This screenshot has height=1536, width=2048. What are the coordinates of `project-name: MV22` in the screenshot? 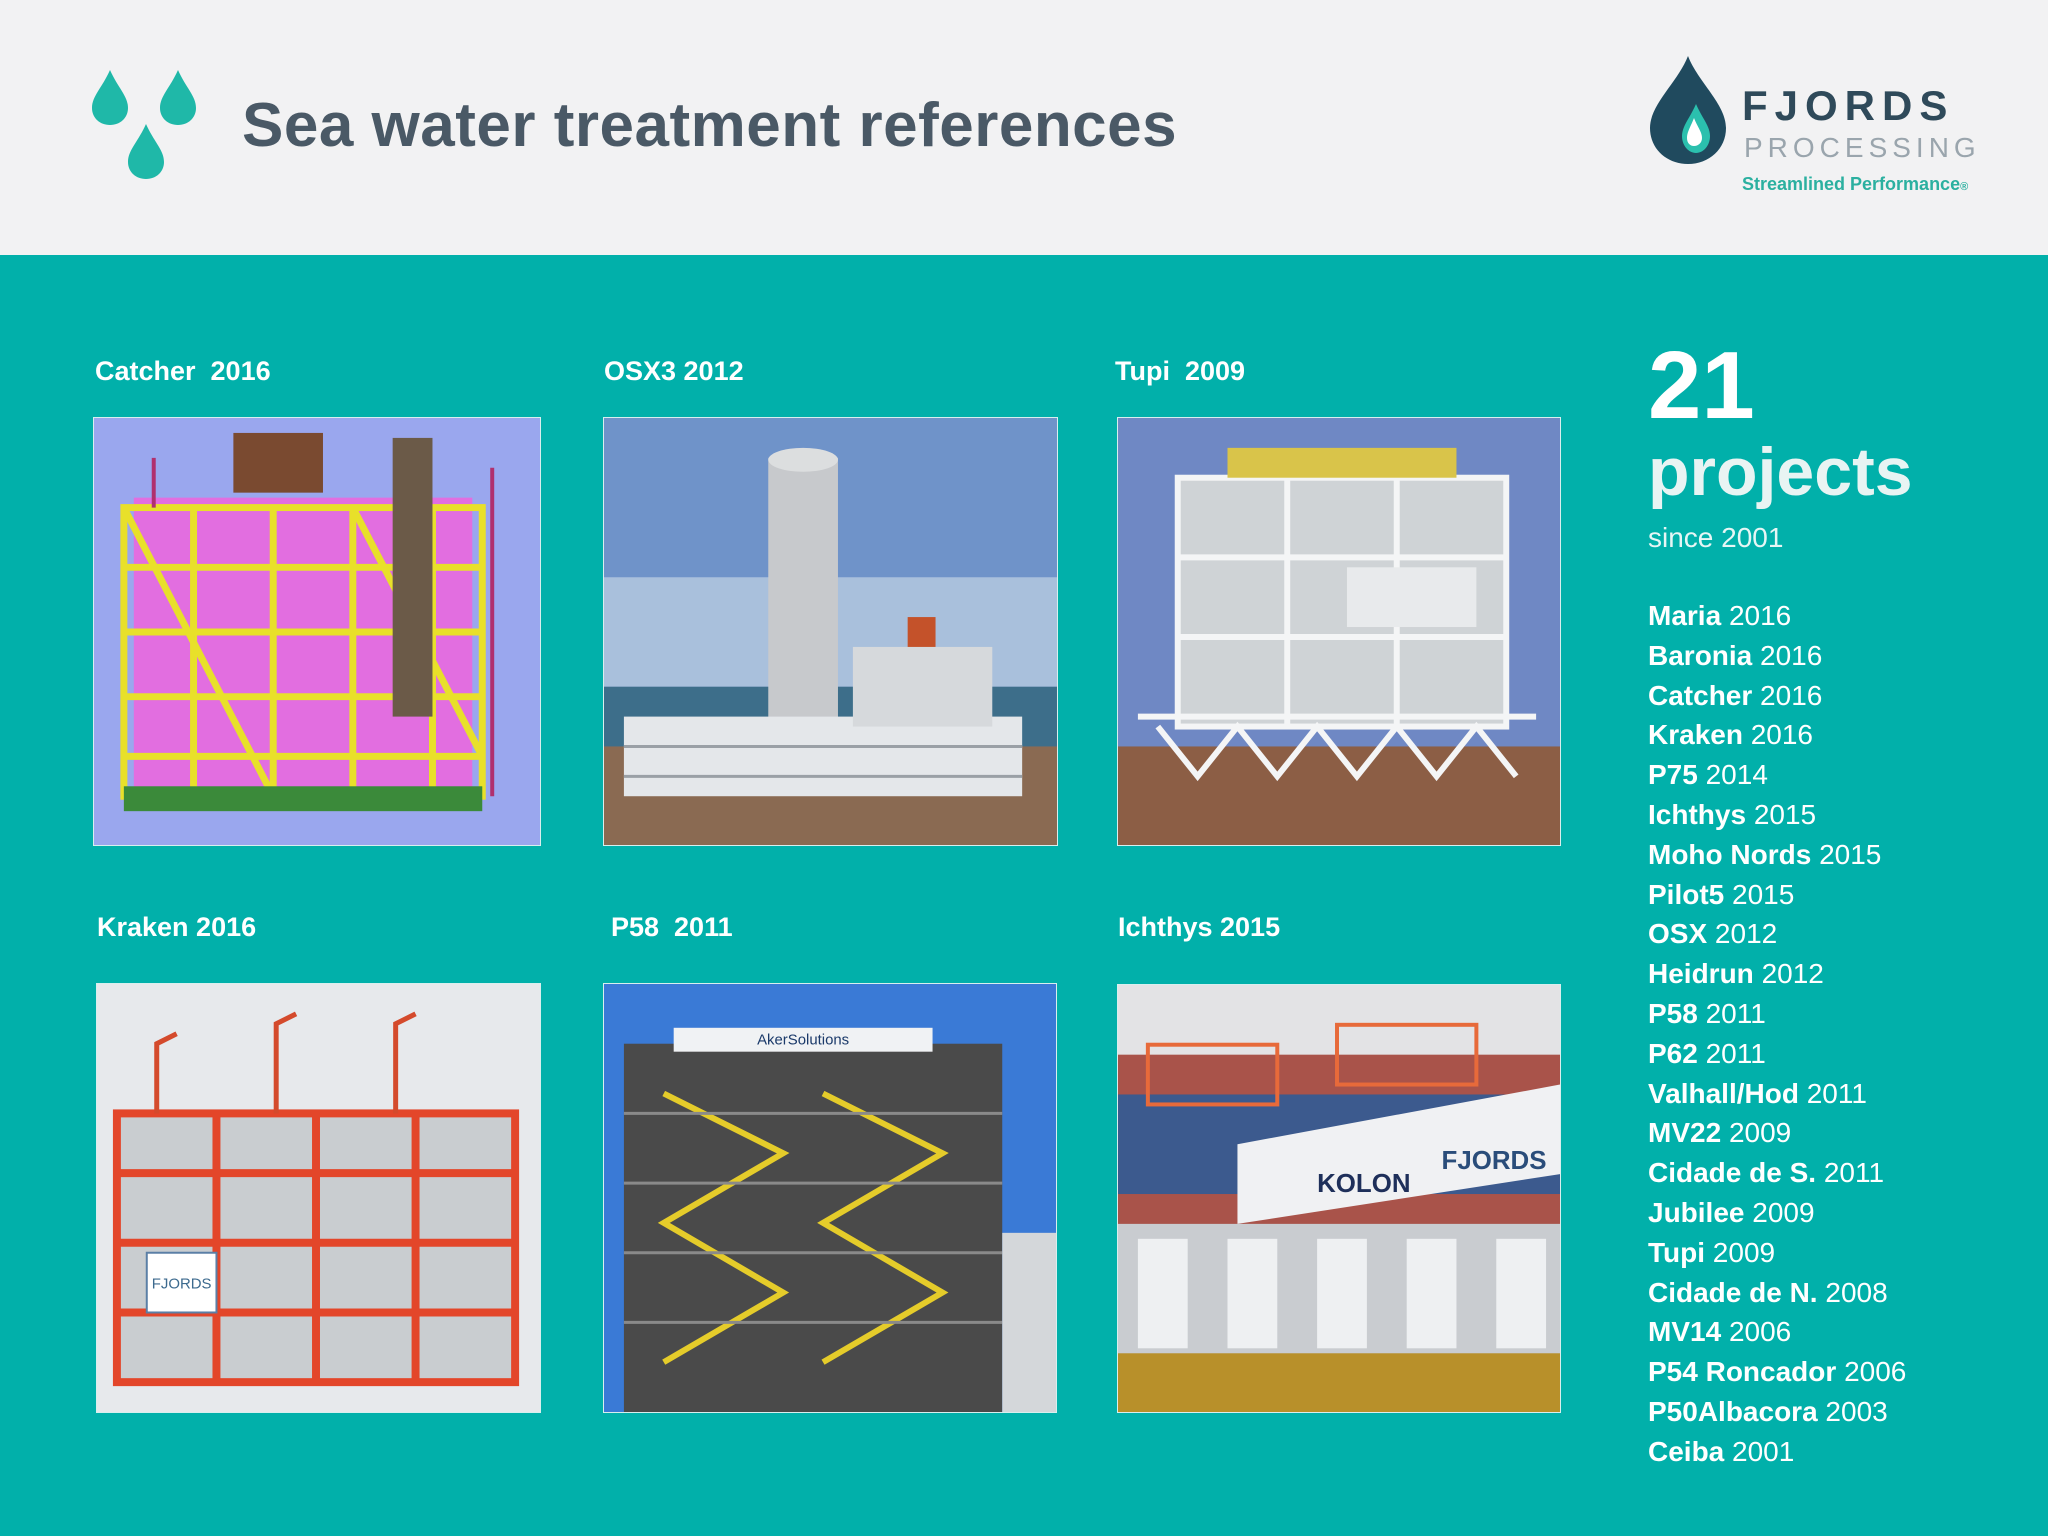 It's located at (1685, 1133).